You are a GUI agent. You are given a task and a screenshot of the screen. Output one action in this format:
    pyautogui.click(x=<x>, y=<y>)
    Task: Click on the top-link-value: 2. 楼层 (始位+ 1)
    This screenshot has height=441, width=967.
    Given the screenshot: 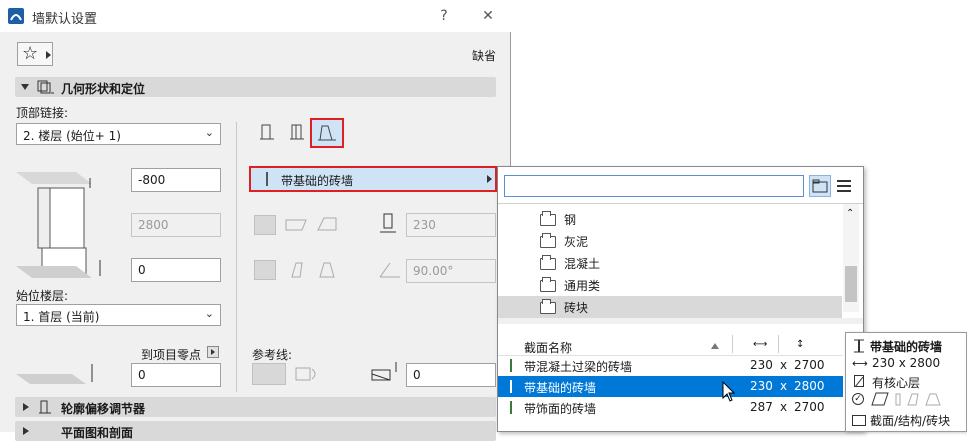 What is the action you would take?
    pyautogui.click(x=72, y=136)
    